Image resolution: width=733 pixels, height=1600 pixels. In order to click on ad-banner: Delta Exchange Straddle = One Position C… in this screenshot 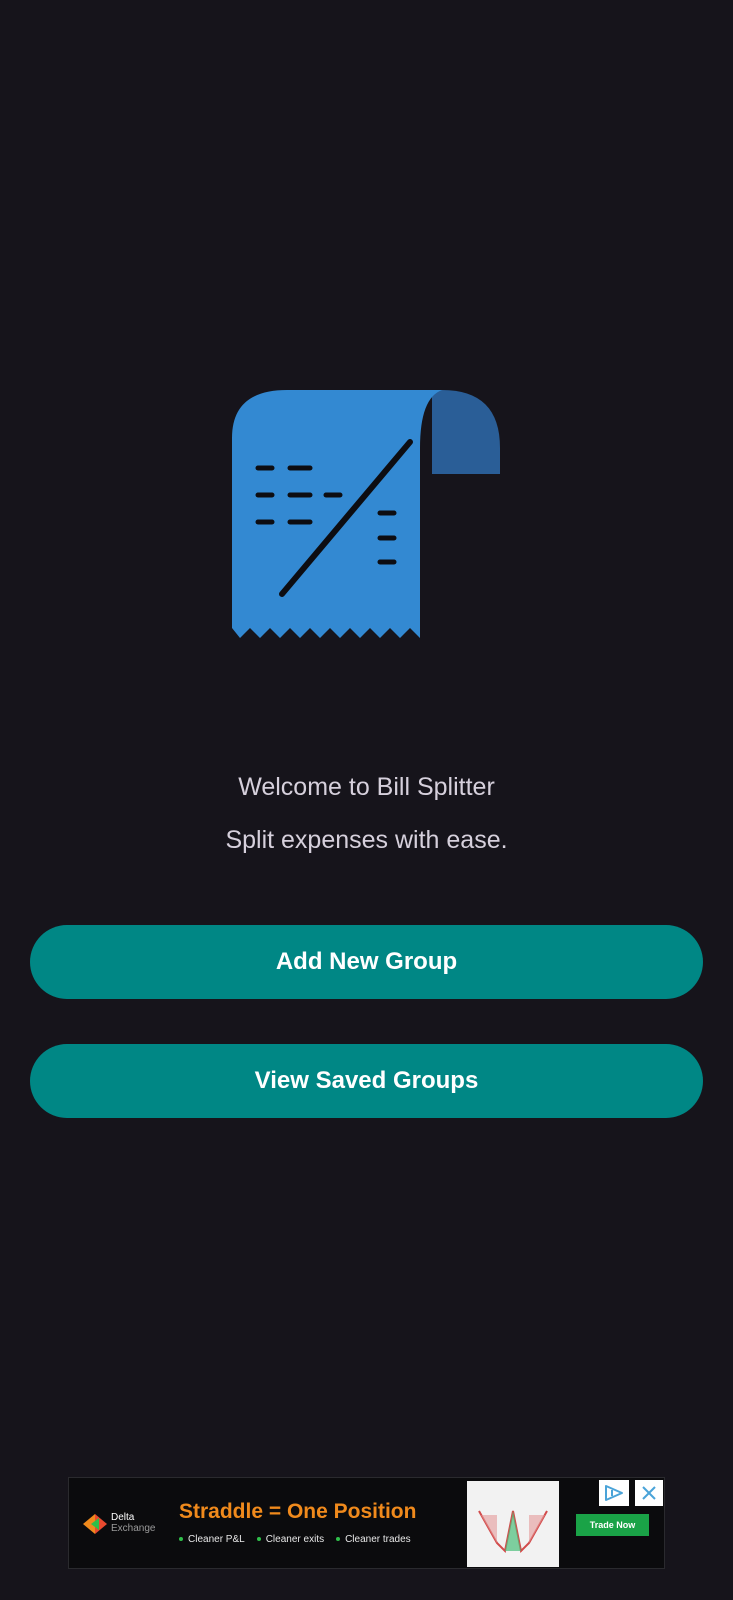, I will do `click(366, 1523)`.